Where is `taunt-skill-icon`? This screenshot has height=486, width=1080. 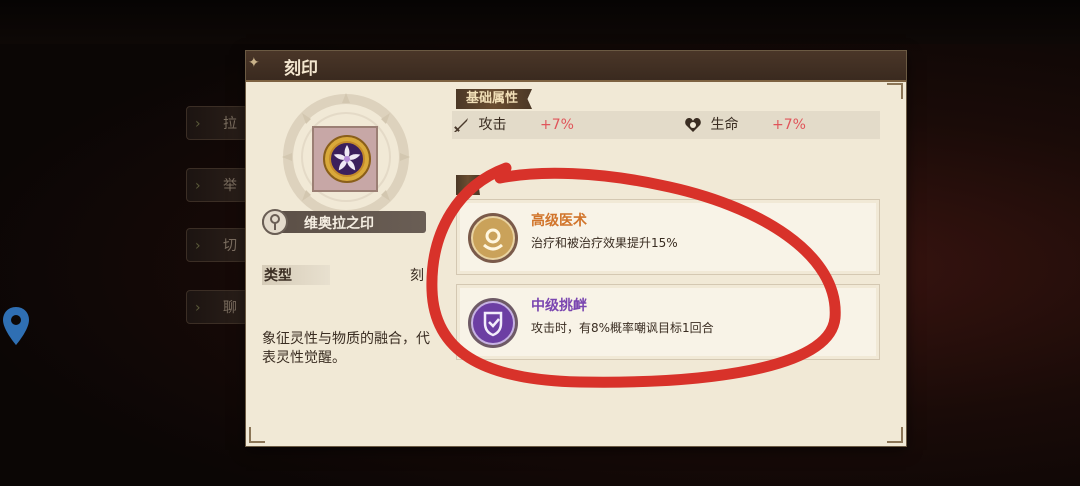 taunt-skill-icon is located at coordinates (493, 323).